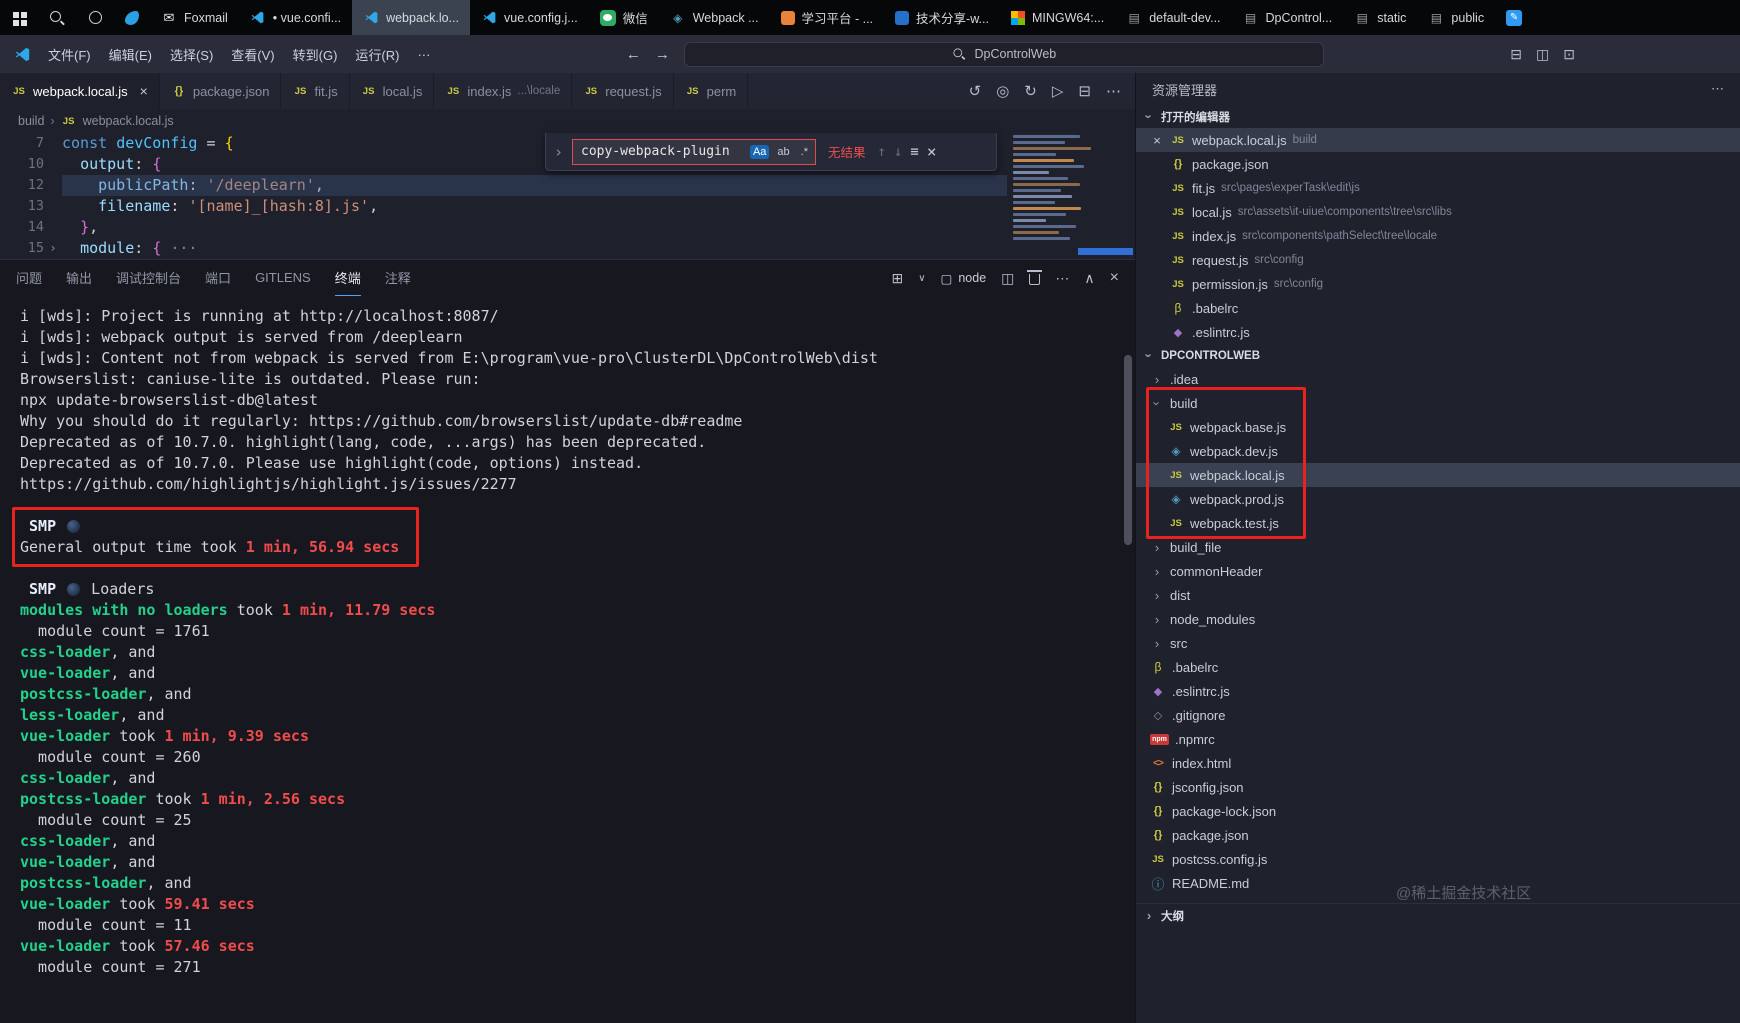 The width and height of the screenshot is (1740, 1023). Describe the element at coordinates (623, 91) in the screenshot. I see `editor-tab: JS request.js` at that location.